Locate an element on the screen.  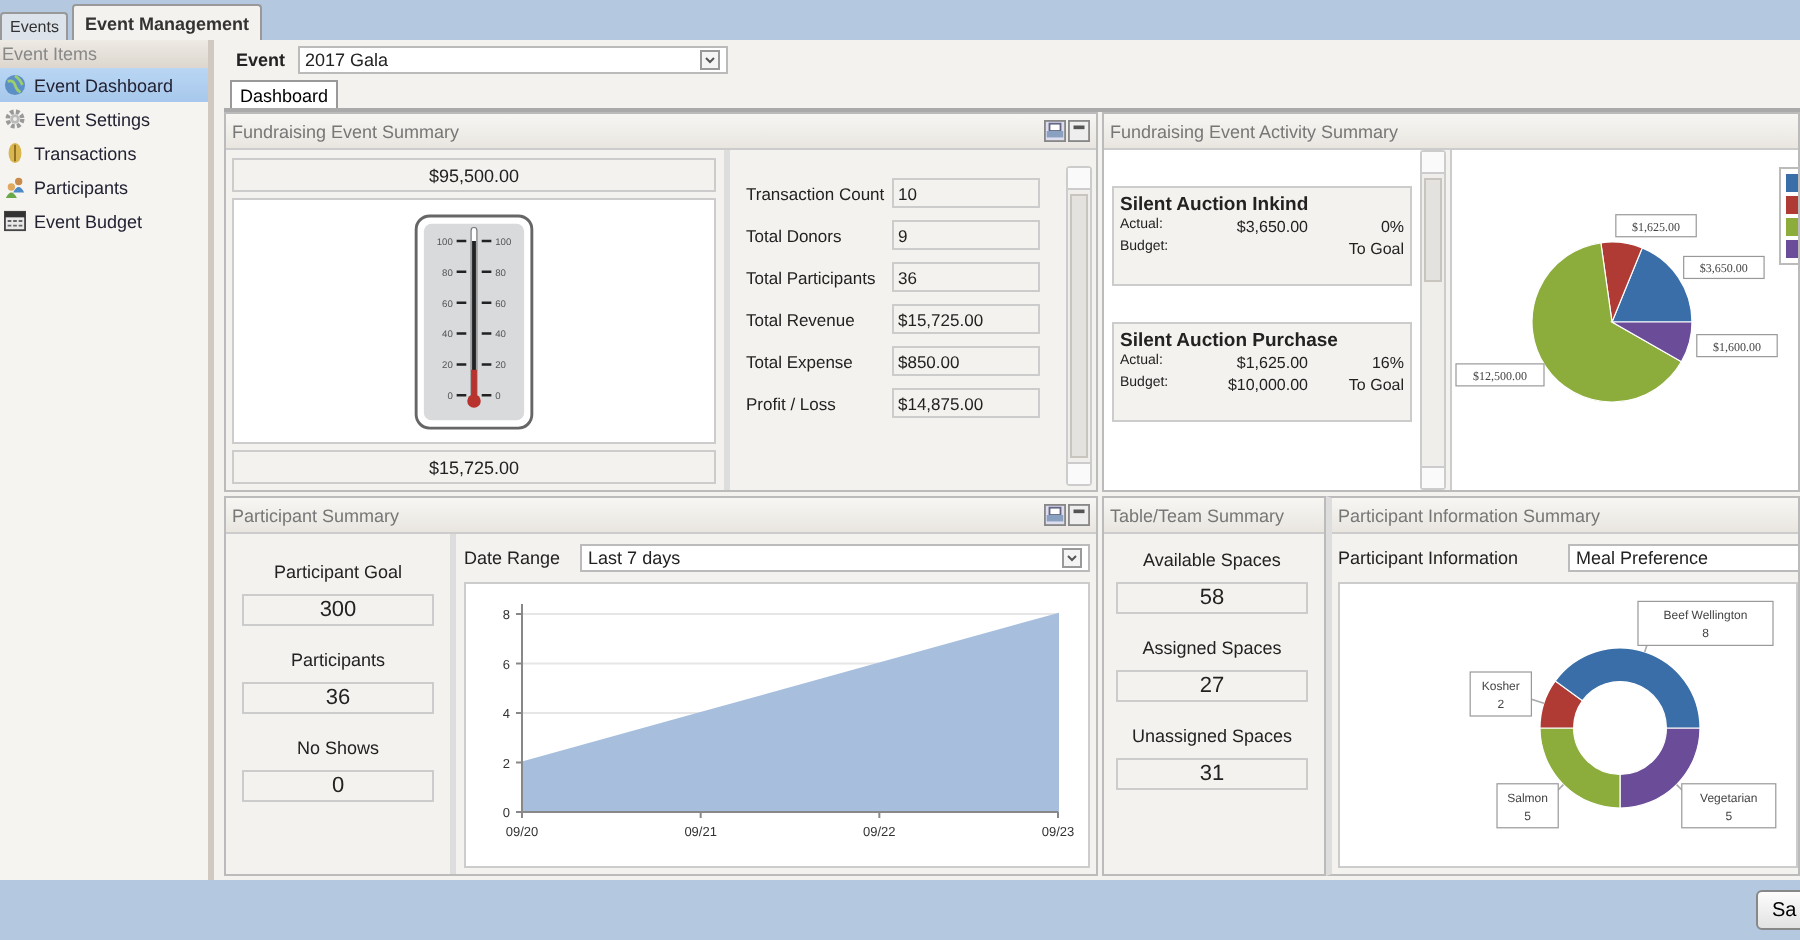
stat-value: 58 is located at coordinates (1212, 598).